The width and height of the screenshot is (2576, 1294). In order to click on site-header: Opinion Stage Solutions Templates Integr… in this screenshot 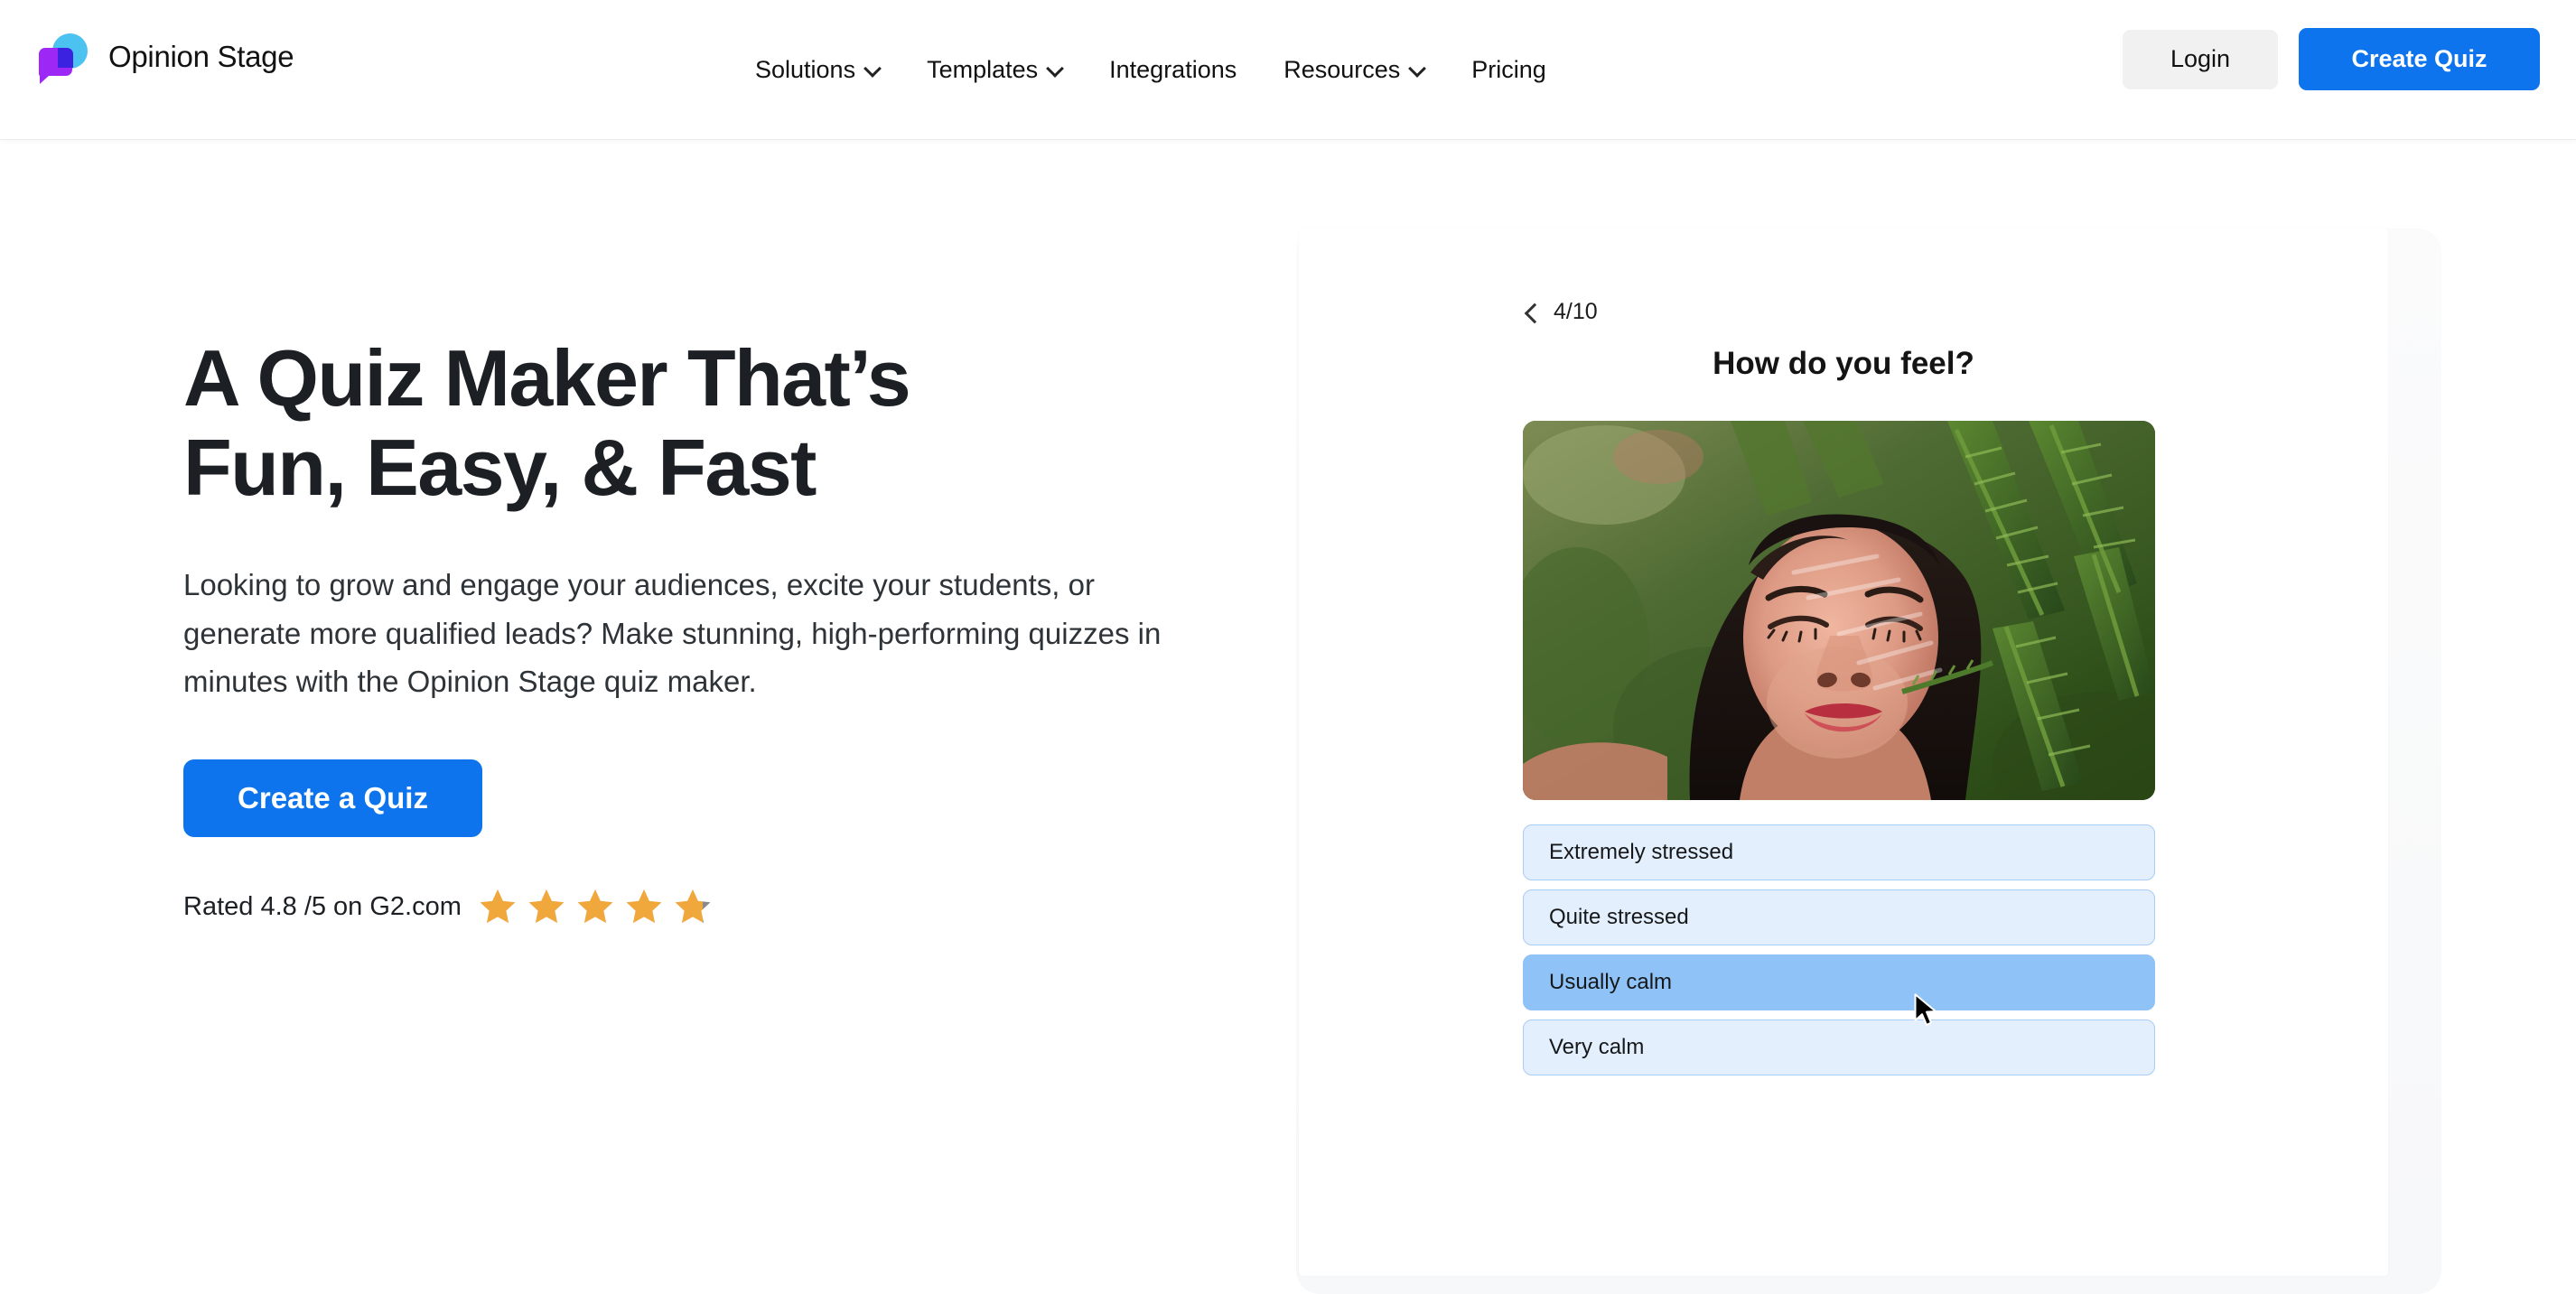, I will do `click(1288, 70)`.